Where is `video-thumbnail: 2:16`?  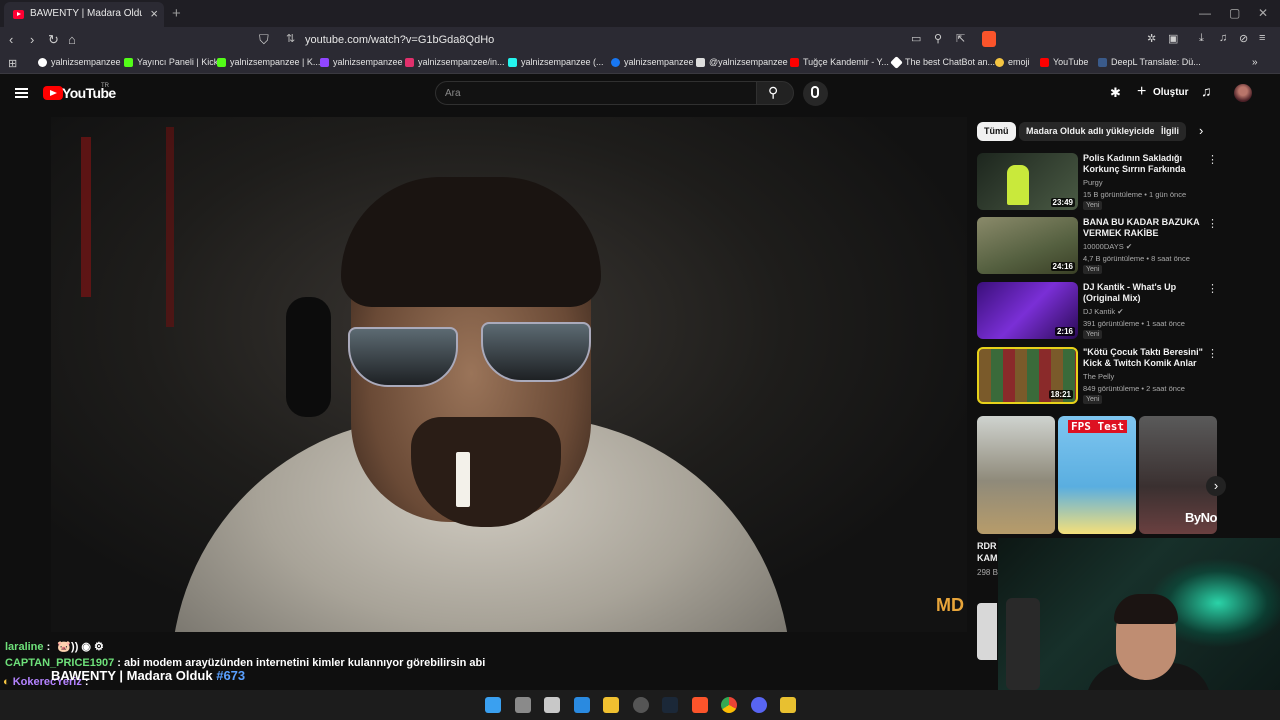 video-thumbnail: 2:16 is located at coordinates (1027, 310).